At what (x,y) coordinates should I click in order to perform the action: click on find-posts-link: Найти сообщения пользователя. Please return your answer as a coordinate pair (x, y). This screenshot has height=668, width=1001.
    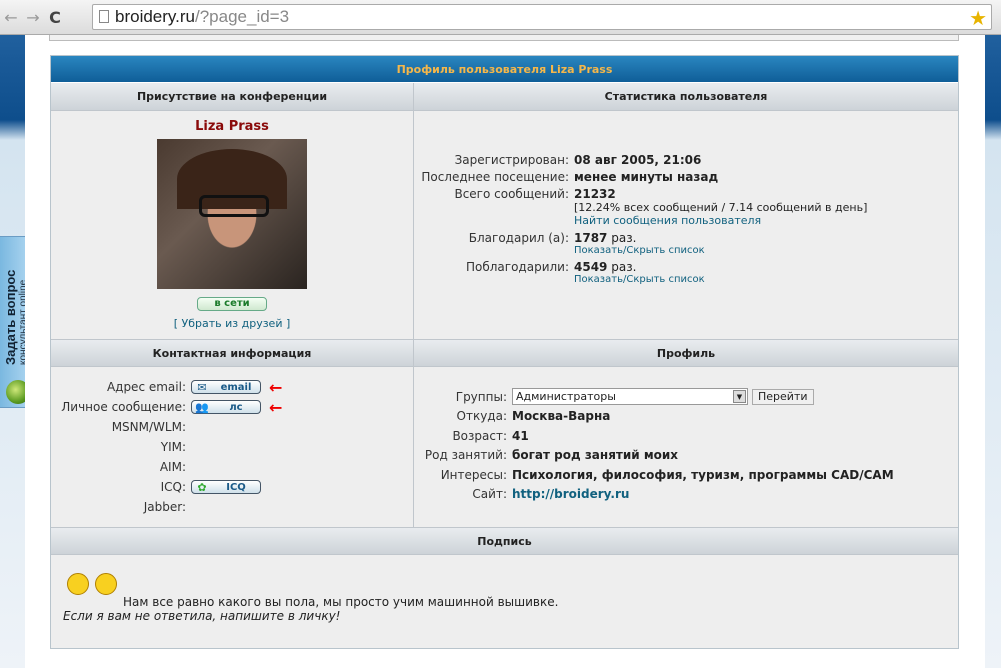
    Looking at the image, I should click on (720, 220).